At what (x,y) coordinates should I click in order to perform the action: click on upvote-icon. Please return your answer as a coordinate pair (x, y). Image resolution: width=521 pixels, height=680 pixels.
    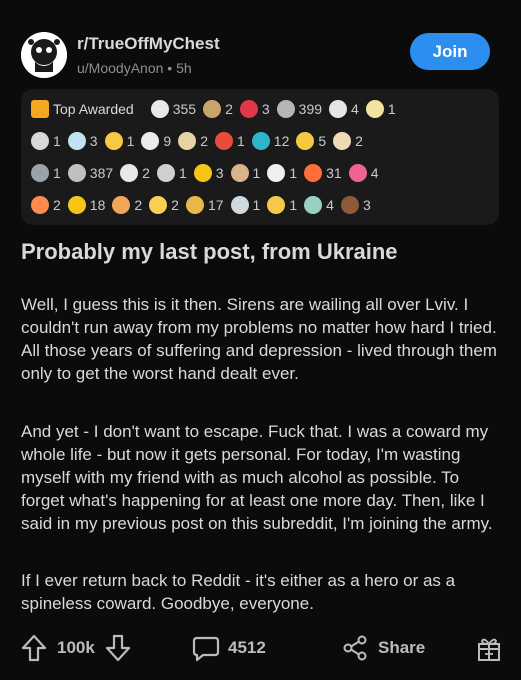
    Looking at the image, I should click on (34, 648).